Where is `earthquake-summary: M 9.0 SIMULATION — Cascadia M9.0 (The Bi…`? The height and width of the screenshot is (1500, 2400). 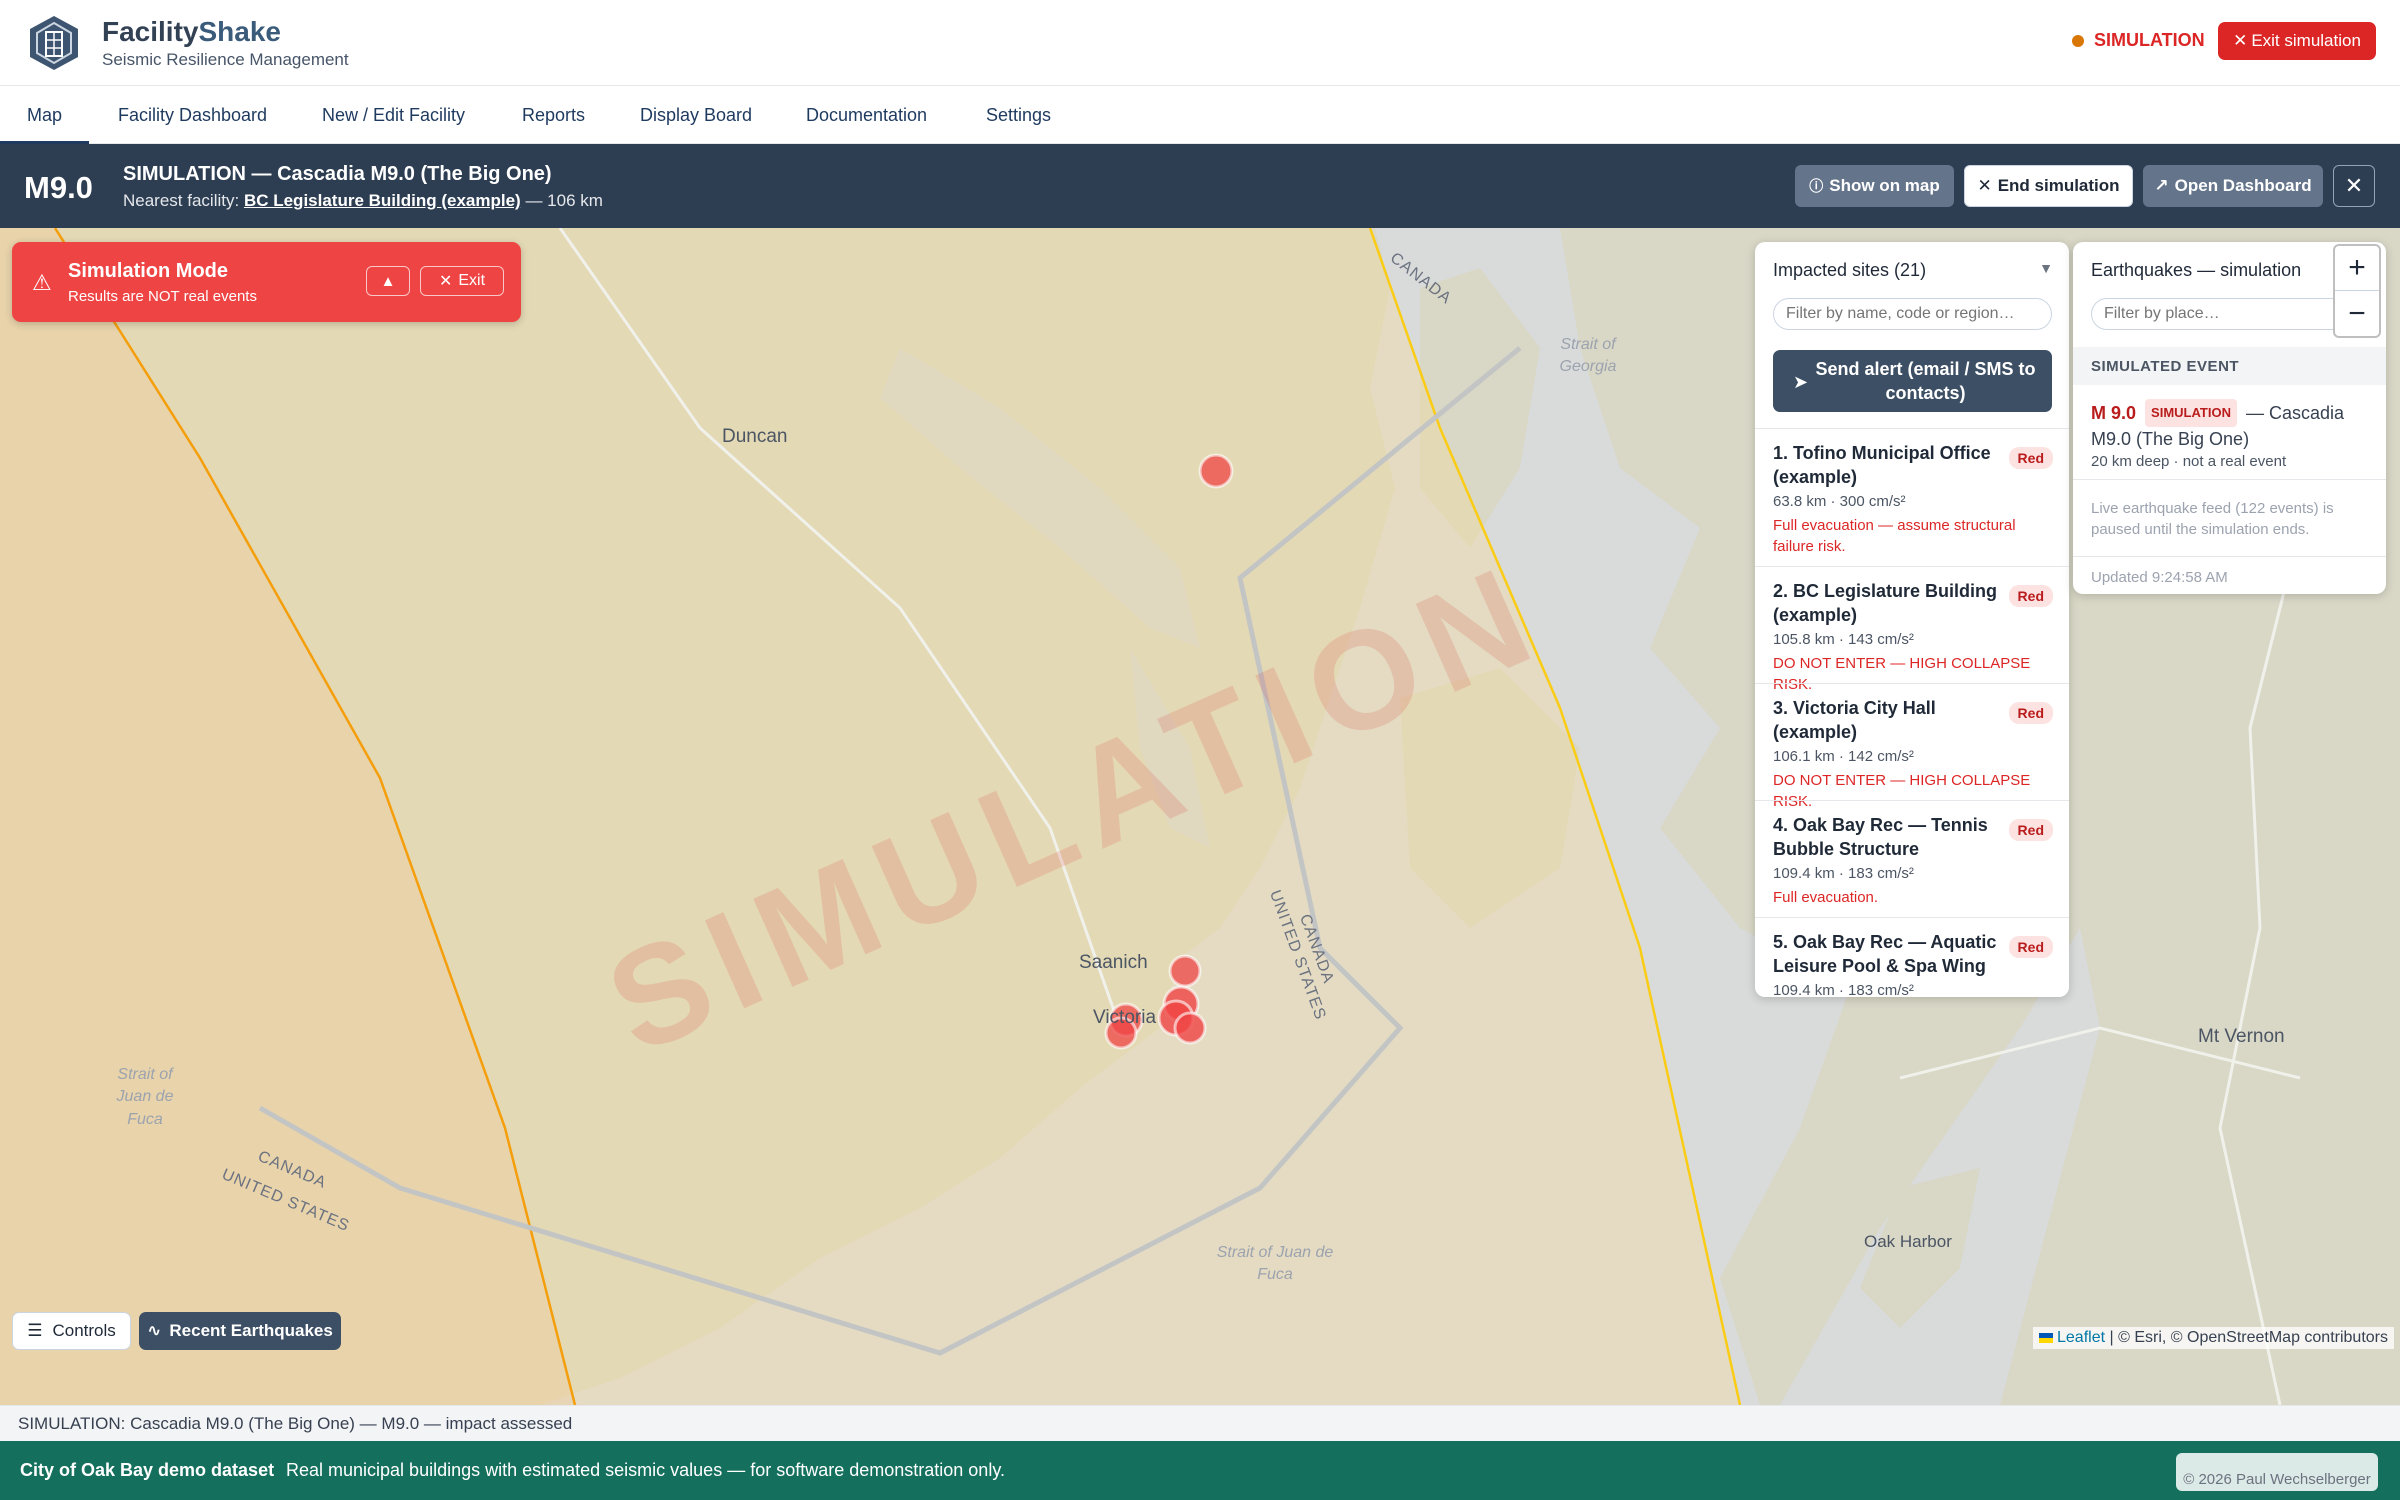 earthquake-summary: M 9.0 SIMULATION — Cascadia M9.0 (The Bi… is located at coordinates (2231, 425).